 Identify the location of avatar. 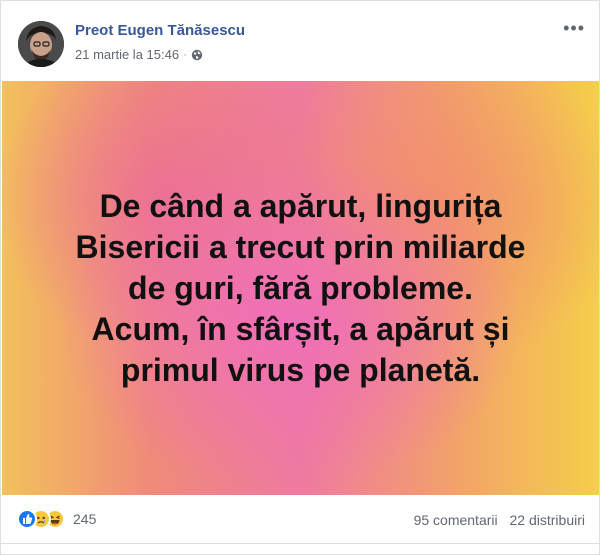
(41, 44).